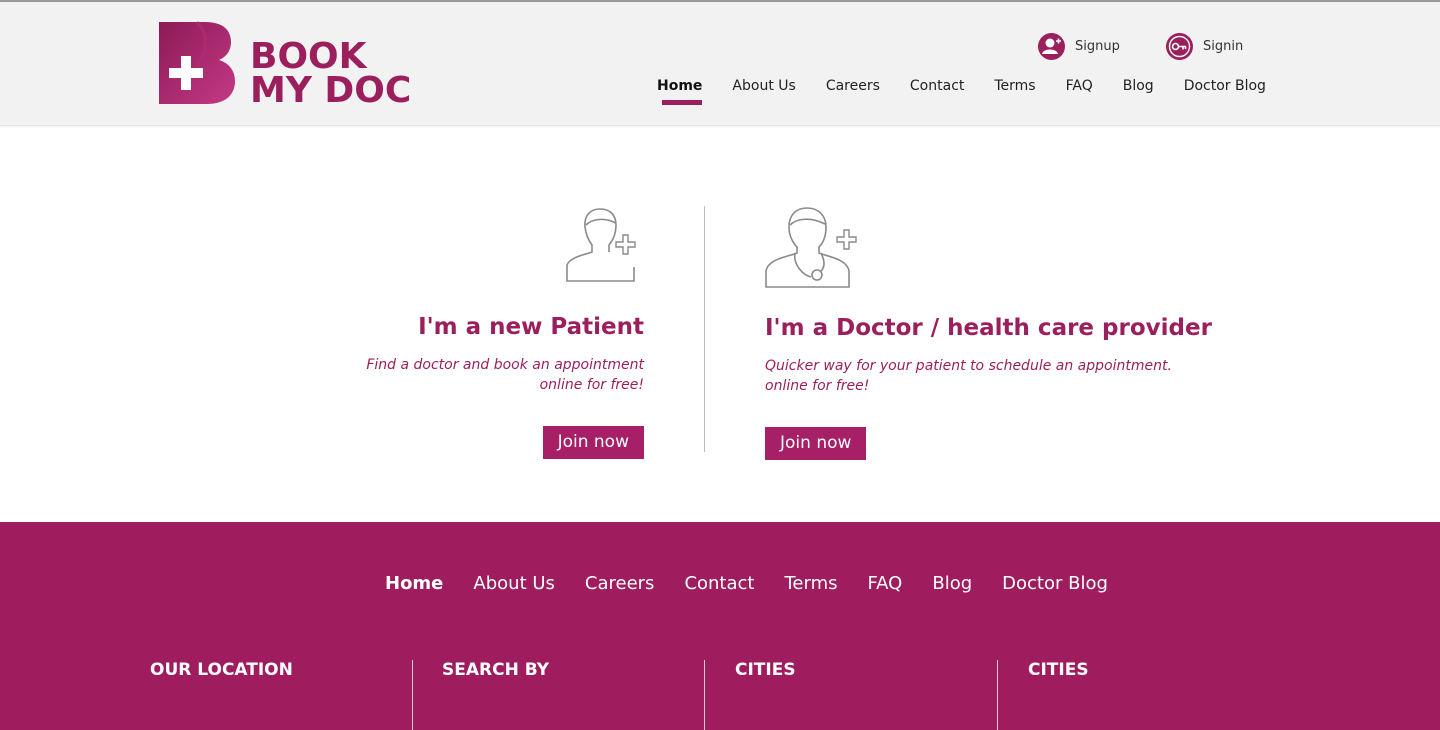 The width and height of the screenshot is (1440, 730). I want to click on footer-nav-blog: Blog, so click(952, 583).